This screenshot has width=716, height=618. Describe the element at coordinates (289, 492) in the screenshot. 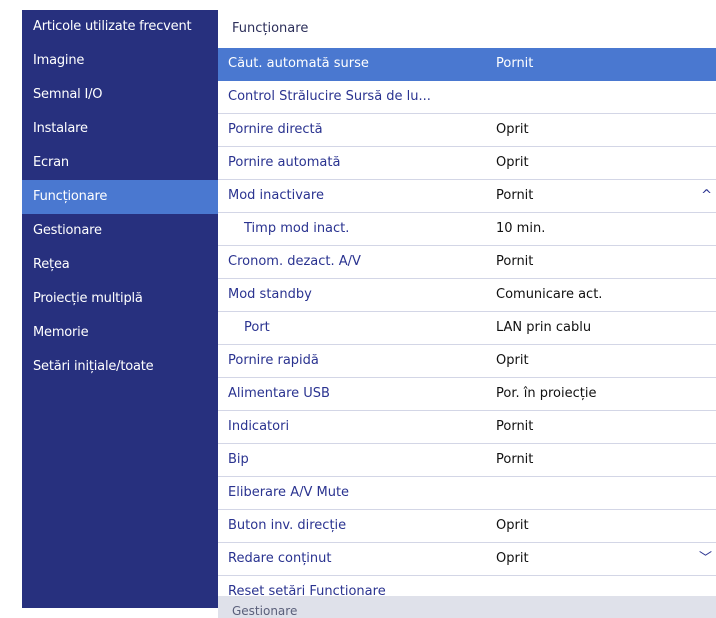

I see `setting-label: Eliberare A/V Mute` at that location.